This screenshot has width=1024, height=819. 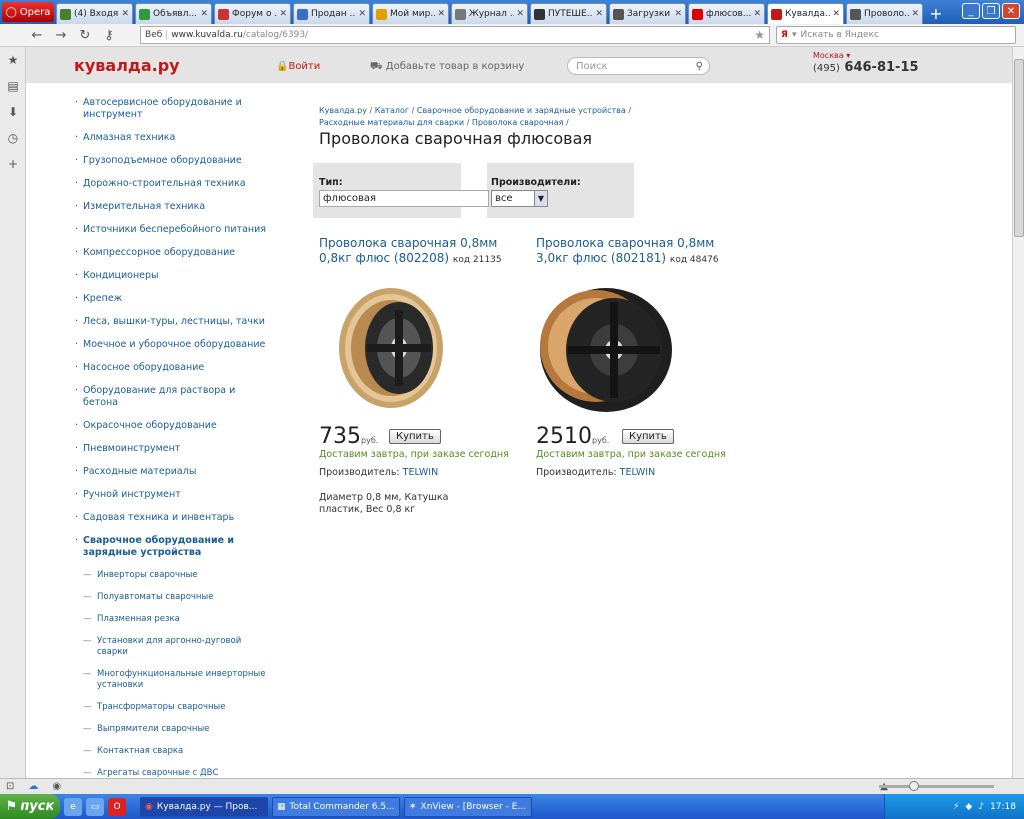 I want to click on product-image-spool-small, so click(x=391, y=347).